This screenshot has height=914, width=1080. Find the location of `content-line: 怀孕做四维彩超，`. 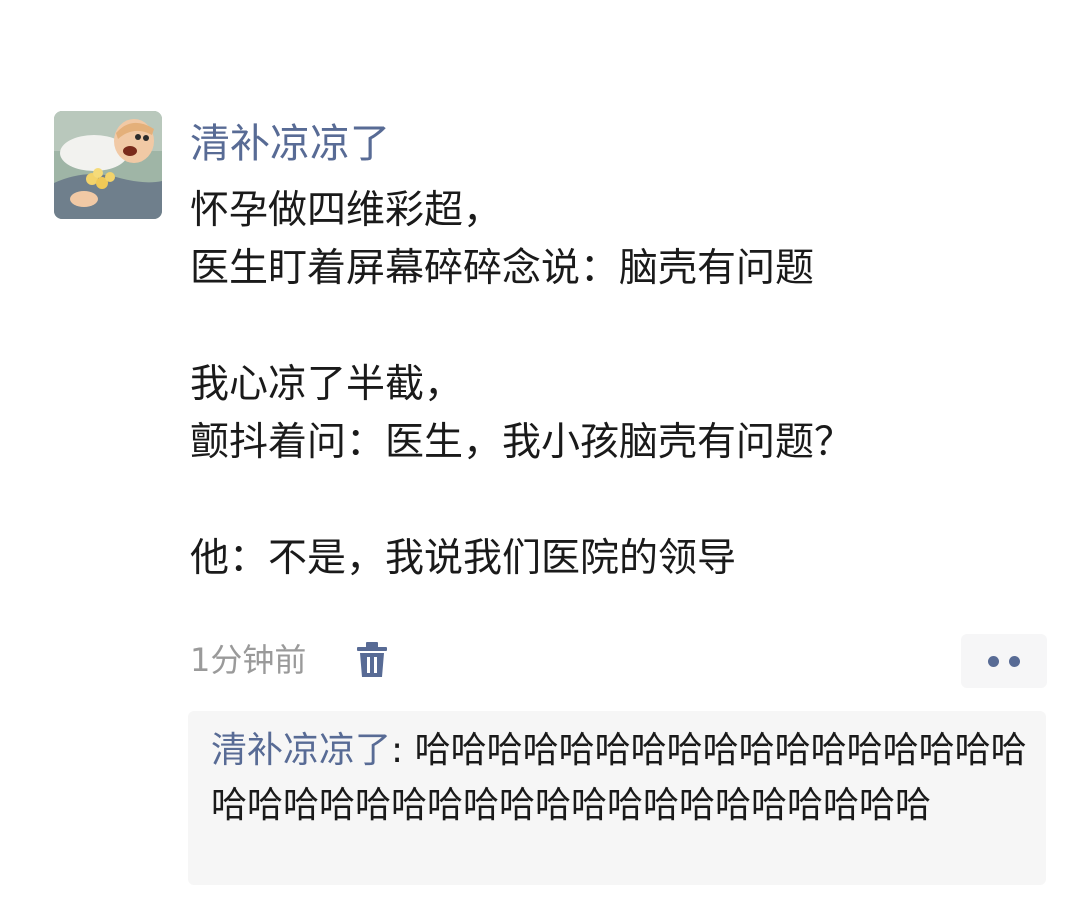

content-line: 怀孕做四维彩超， is located at coordinates (346, 210).